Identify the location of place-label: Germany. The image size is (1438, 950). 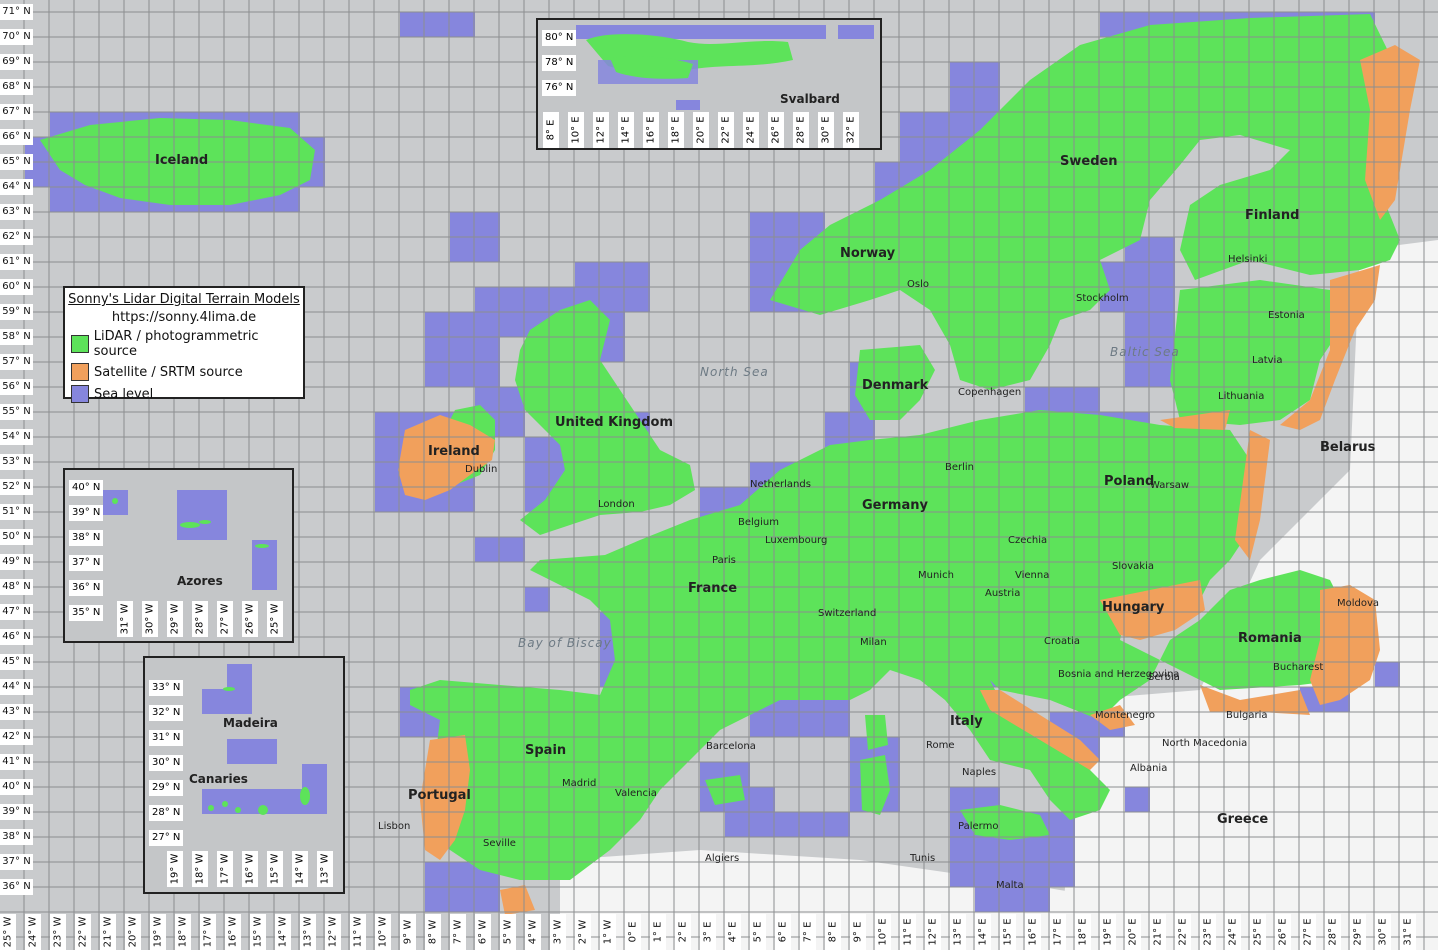
(895, 505).